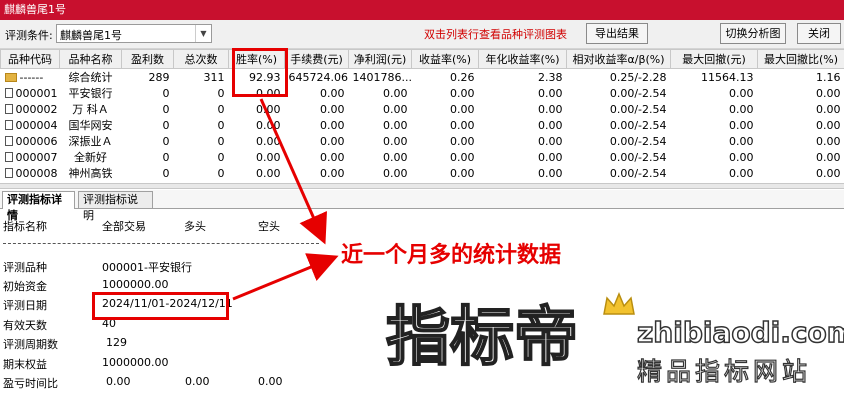  Describe the element at coordinates (285, 277) in the screenshot. I see `arrow-from-date` at that location.